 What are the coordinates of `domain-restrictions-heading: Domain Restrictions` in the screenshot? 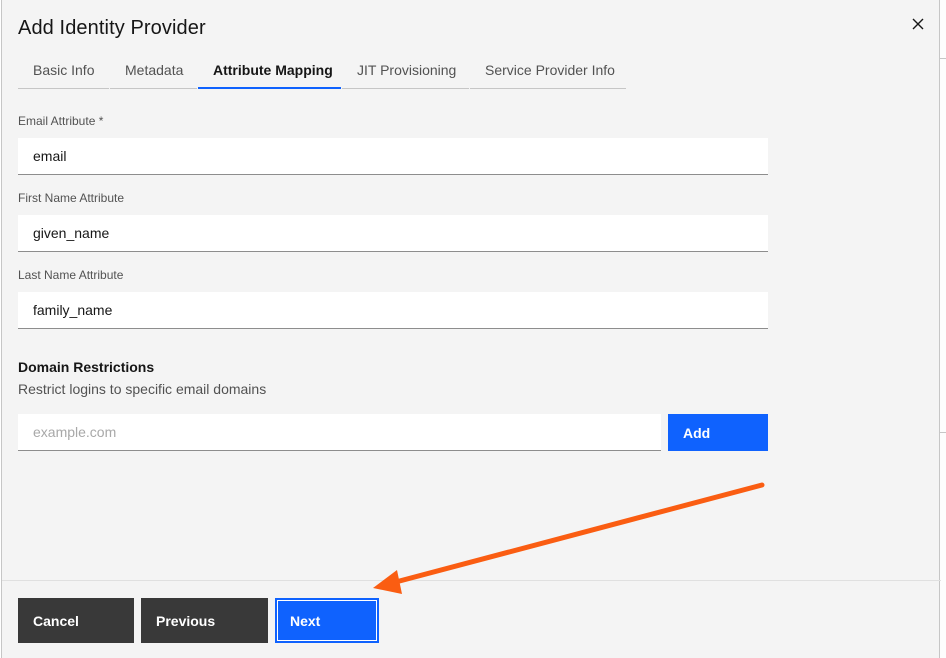 It's located at (86, 367).